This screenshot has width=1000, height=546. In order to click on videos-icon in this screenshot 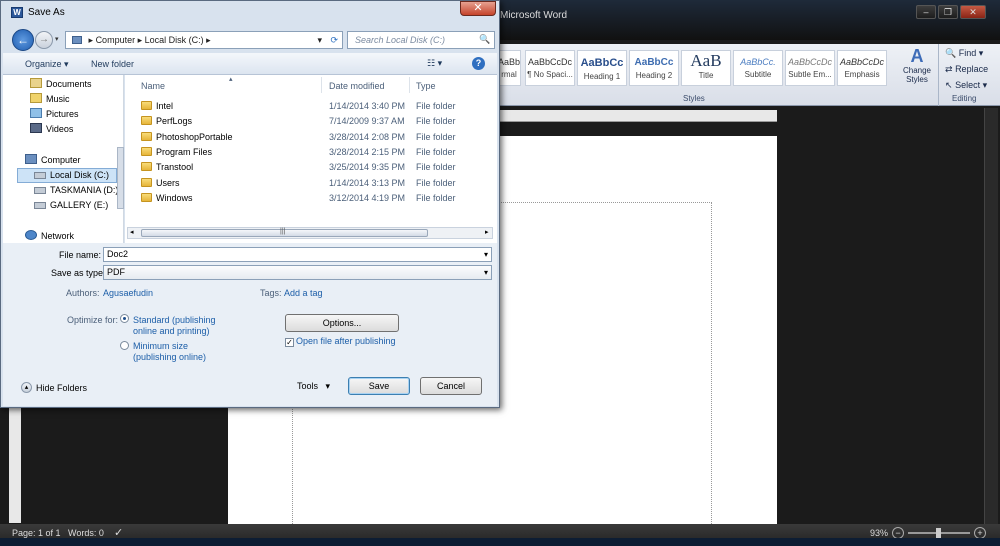, I will do `click(36, 128)`.